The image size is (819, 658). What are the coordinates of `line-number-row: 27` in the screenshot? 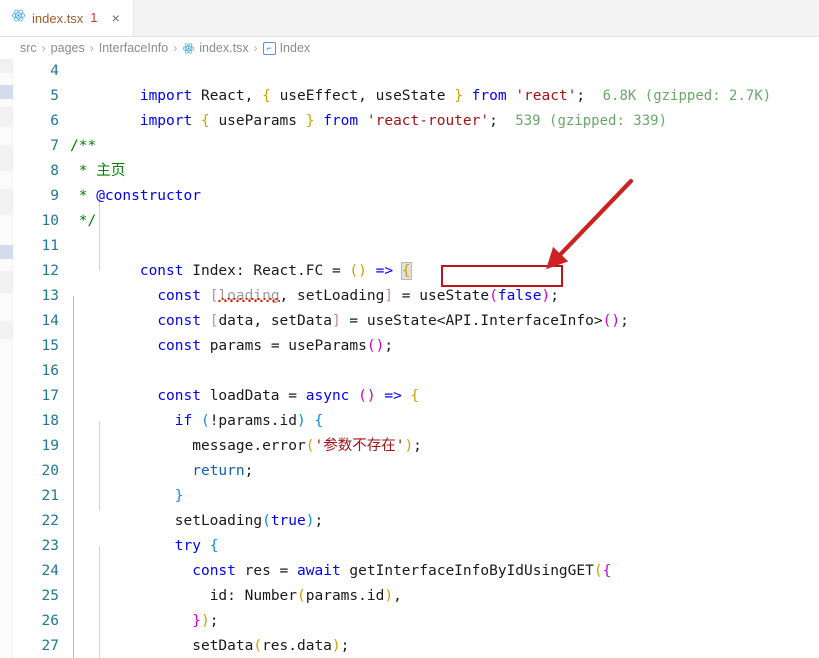 It's located at (50, 646).